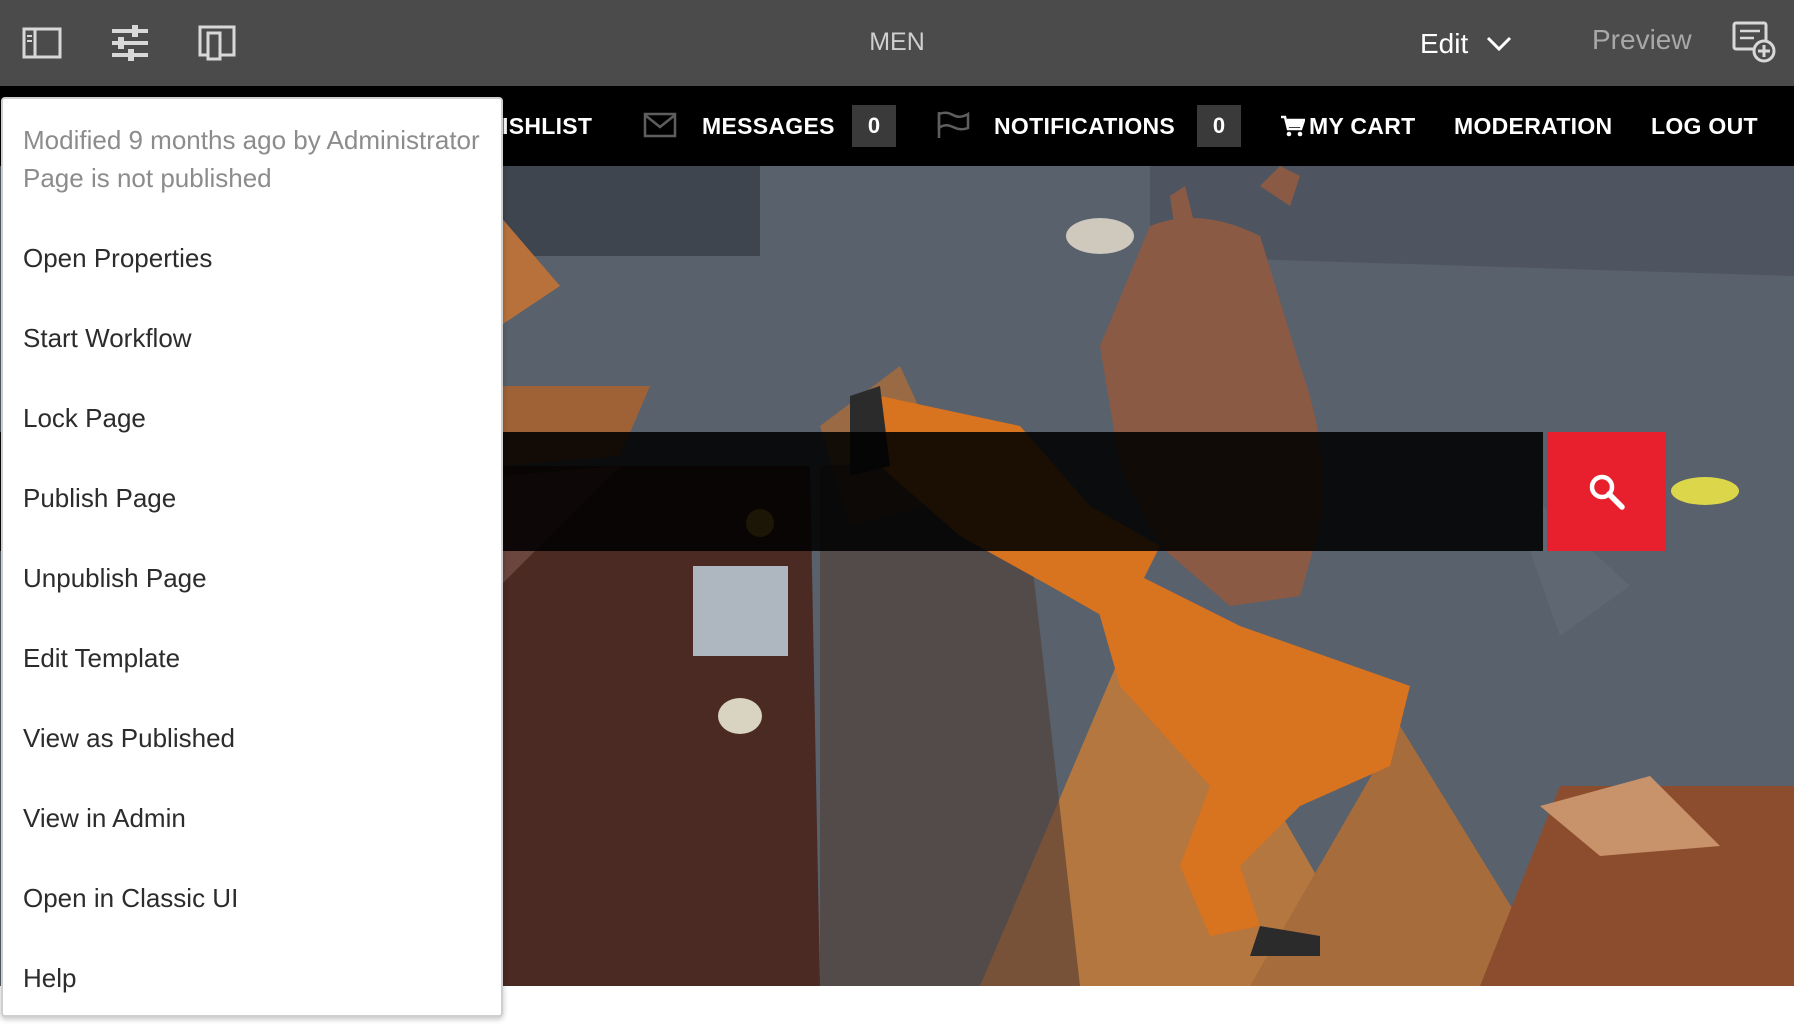 This screenshot has height=1036, width=1794. I want to click on mode-selector: Edit, so click(1466, 44).